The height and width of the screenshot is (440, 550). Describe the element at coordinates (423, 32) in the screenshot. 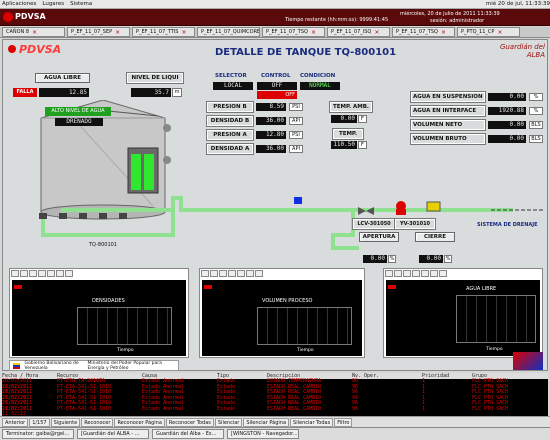

I see `tab-6: P_EF_11_07_TSQ ×` at that location.